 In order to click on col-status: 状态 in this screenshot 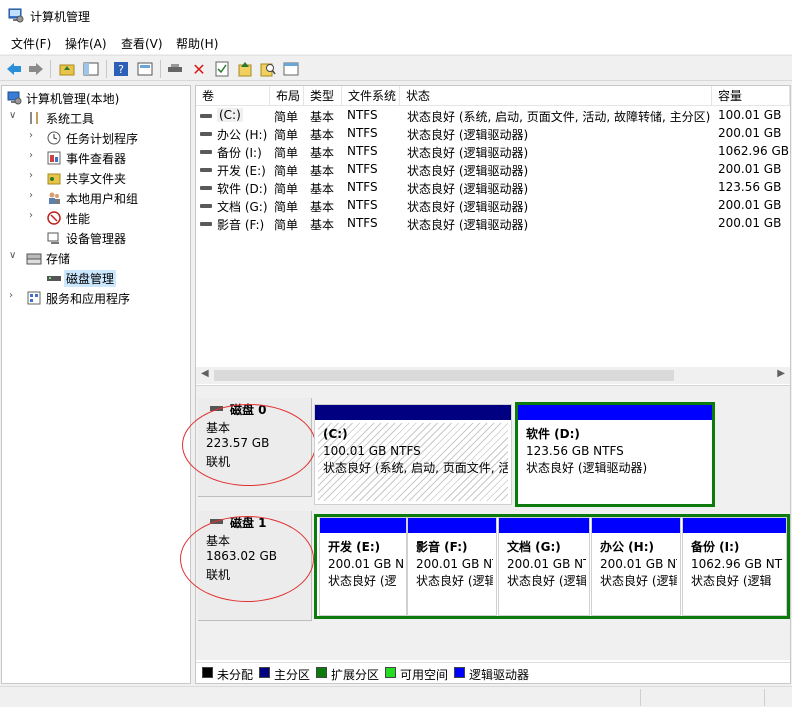, I will do `click(556, 96)`.